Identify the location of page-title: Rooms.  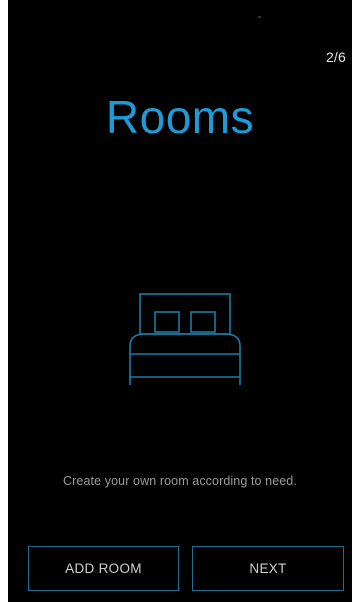
(180, 117).